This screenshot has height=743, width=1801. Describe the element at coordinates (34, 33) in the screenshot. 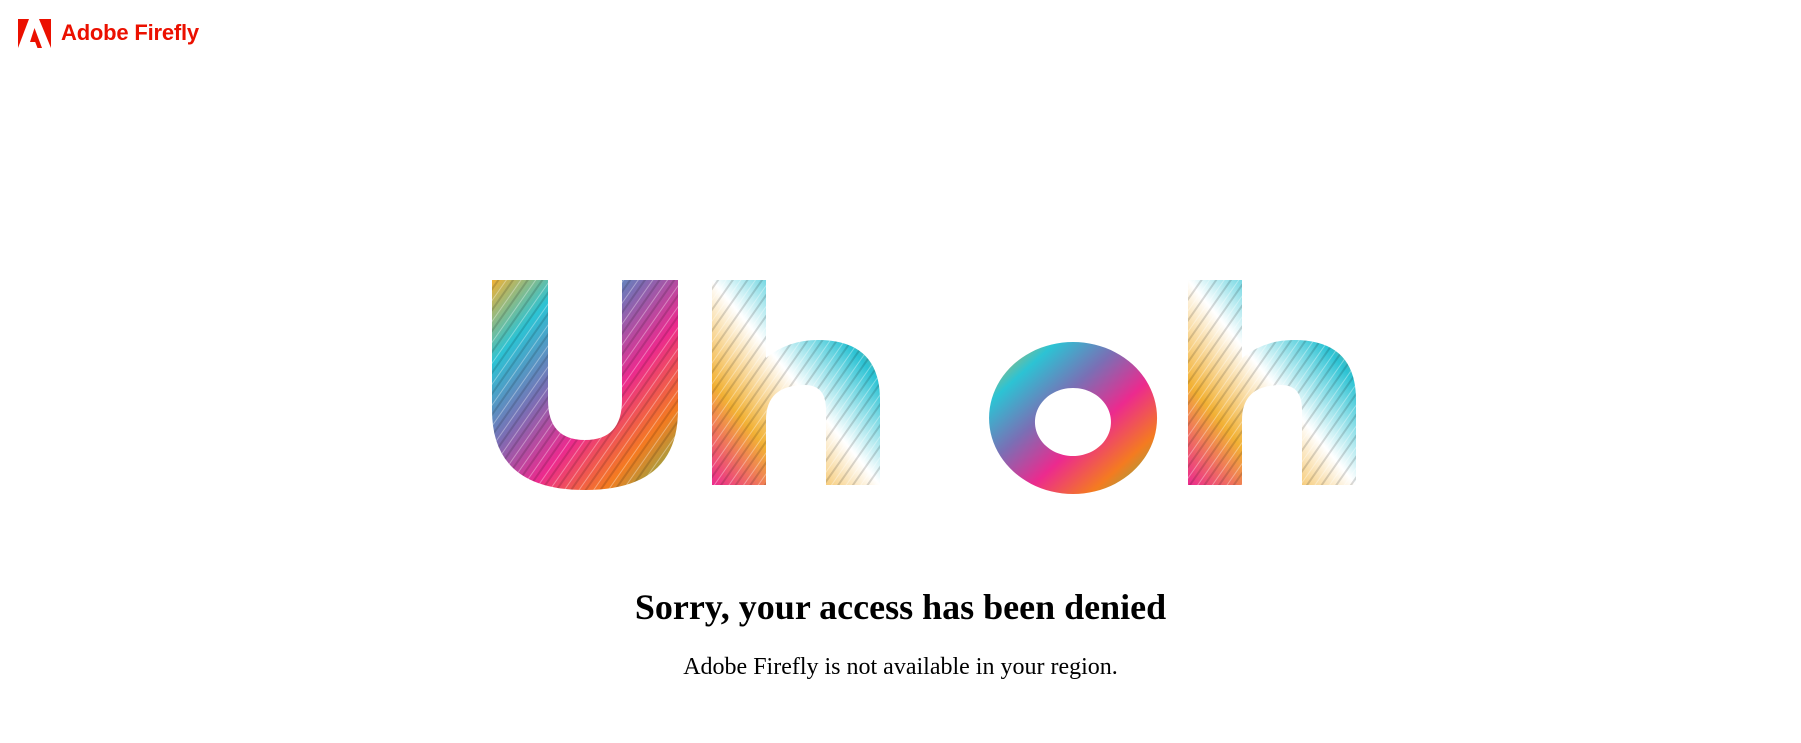

I see `adobe-logo-icon` at that location.